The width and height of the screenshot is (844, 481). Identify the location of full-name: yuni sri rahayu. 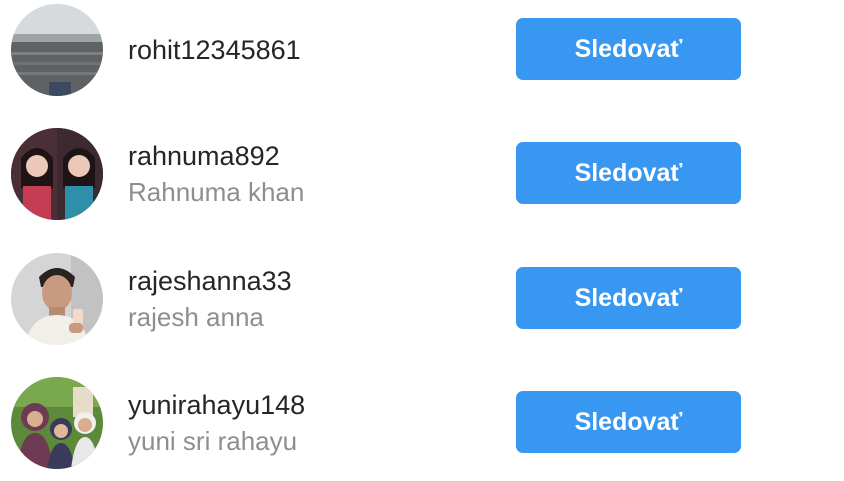
(213, 441).